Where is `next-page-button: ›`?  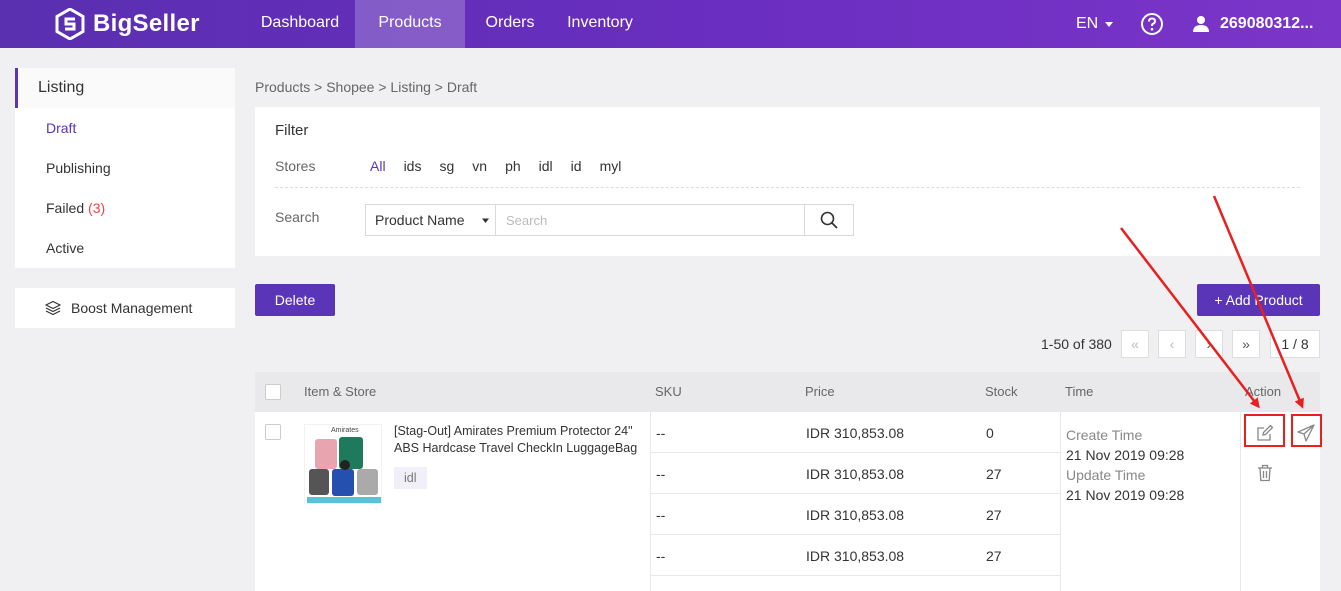 next-page-button: › is located at coordinates (1209, 344).